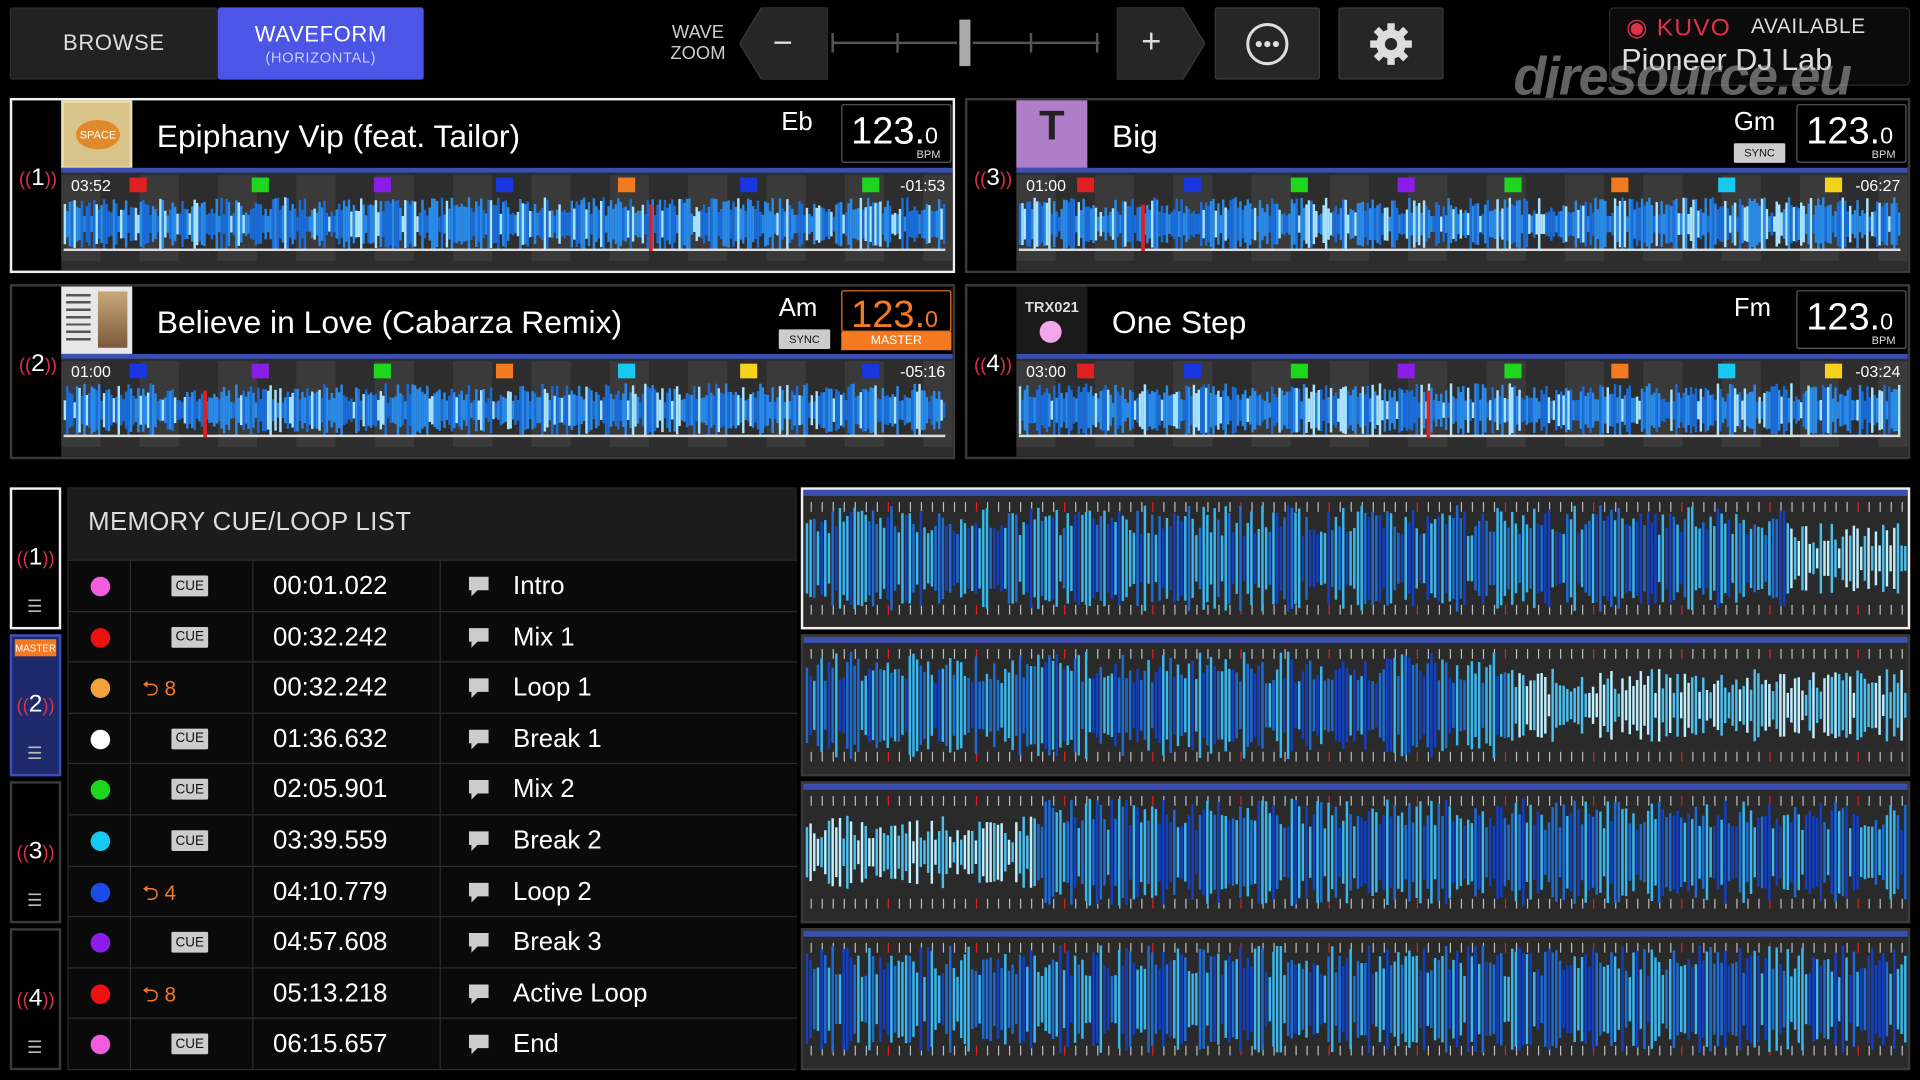  I want to click on memory-cue-row: ⮌ 8 00:32.242 Loop 1, so click(433, 687).